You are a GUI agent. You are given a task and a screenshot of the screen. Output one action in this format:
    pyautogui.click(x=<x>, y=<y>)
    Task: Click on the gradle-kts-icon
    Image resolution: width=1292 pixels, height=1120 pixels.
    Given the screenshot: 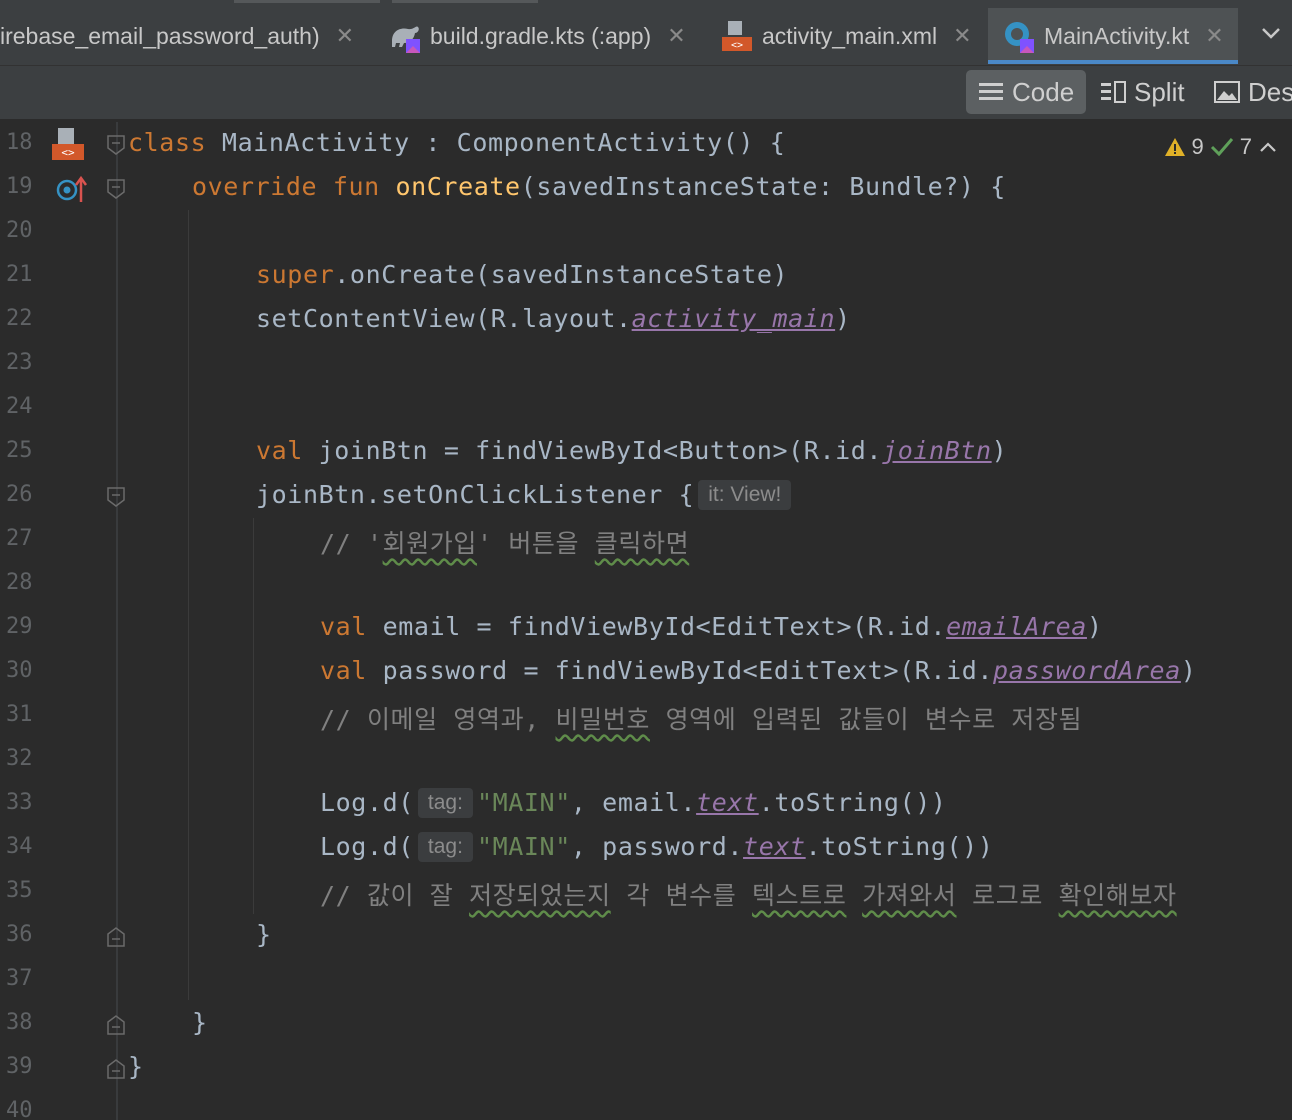 What is the action you would take?
    pyautogui.click(x=405, y=36)
    